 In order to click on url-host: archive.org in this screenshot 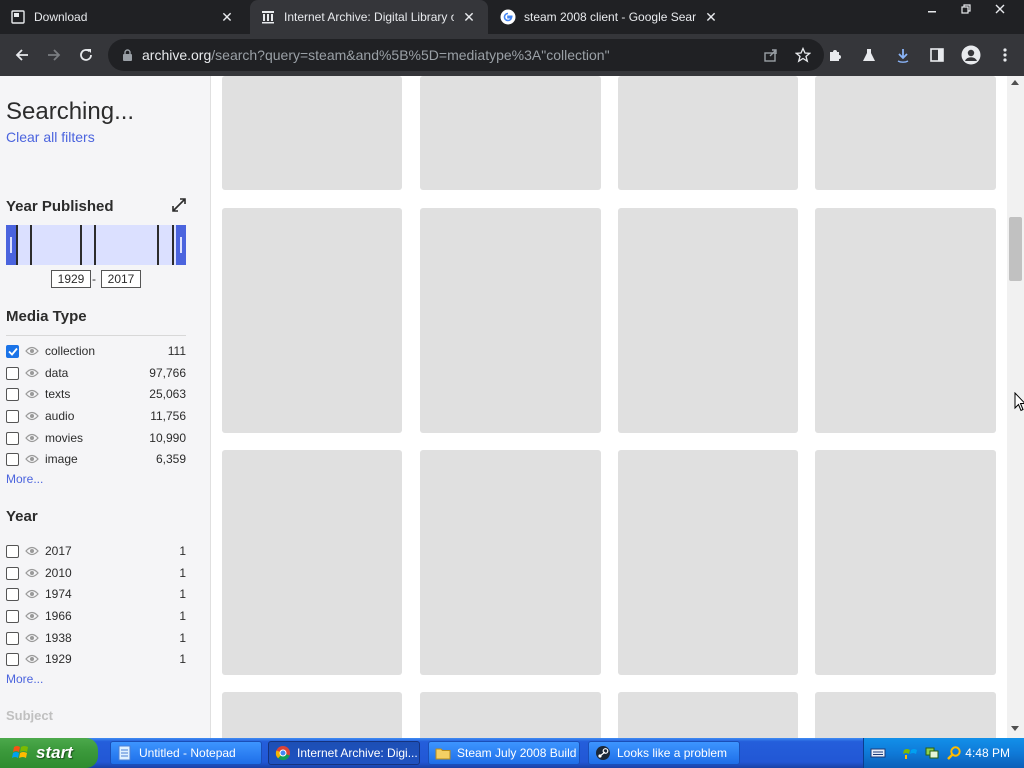, I will do `click(177, 55)`.